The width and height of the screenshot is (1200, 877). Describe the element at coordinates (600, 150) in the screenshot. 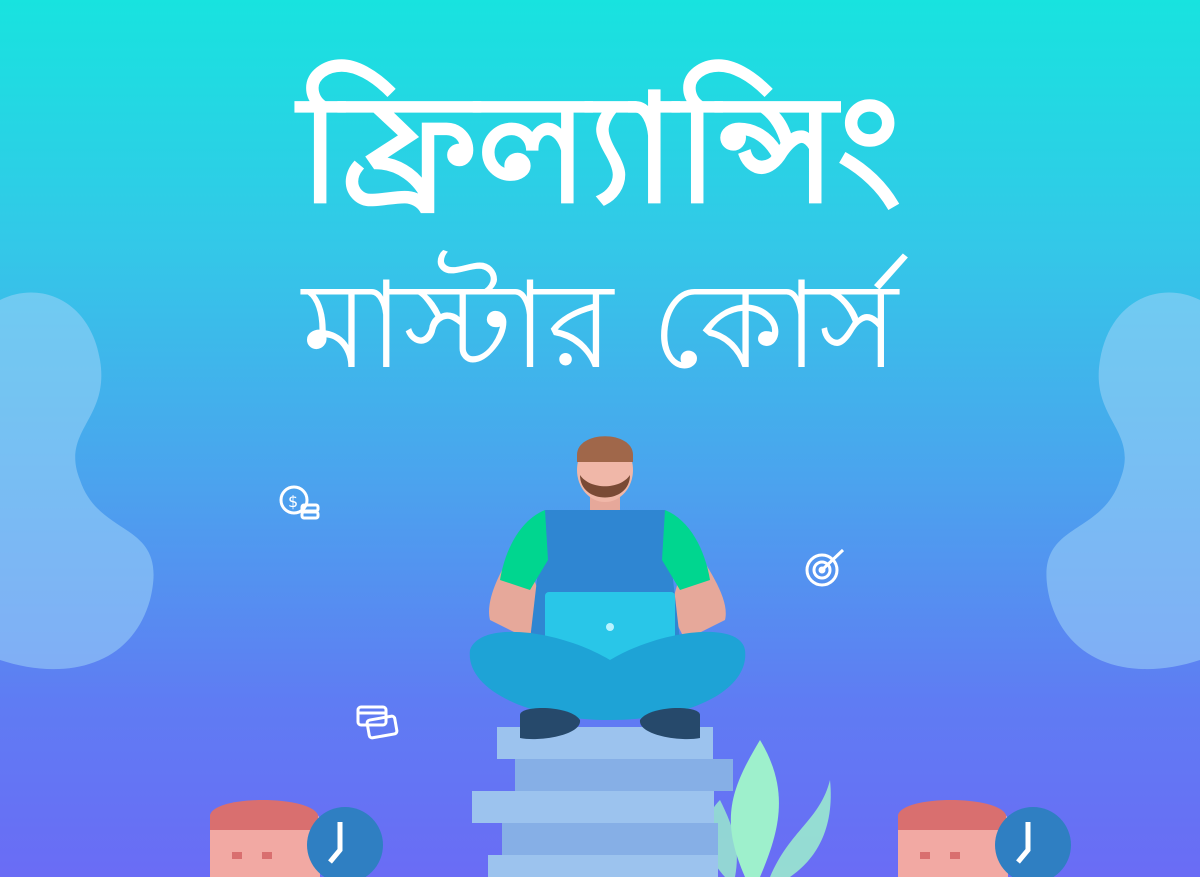

I see `headline-line-1: ফ্রিল্যান্সিং` at that location.